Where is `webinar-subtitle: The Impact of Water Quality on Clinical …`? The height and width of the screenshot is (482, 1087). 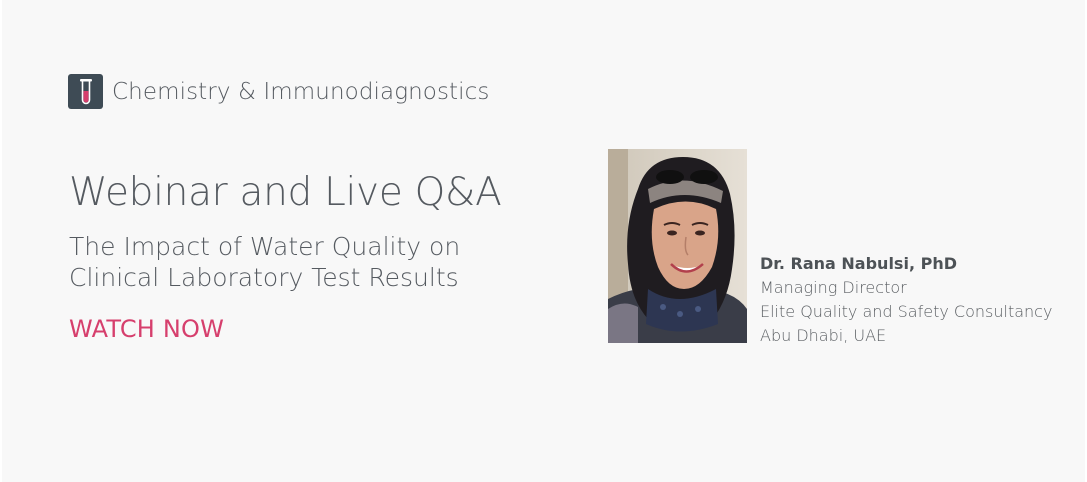 webinar-subtitle: The Impact of Water Quality on Clinical … is located at coordinates (284, 262).